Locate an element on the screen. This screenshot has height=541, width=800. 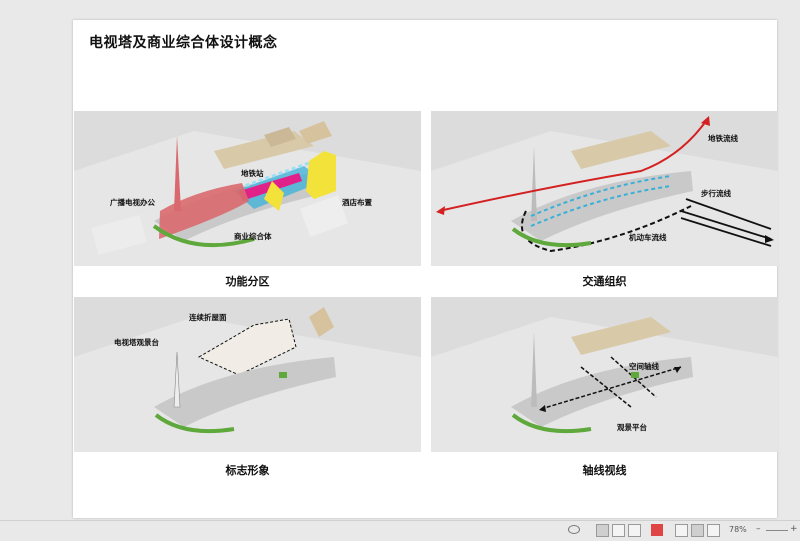
fit-width-button is located at coordinates (681, 530).